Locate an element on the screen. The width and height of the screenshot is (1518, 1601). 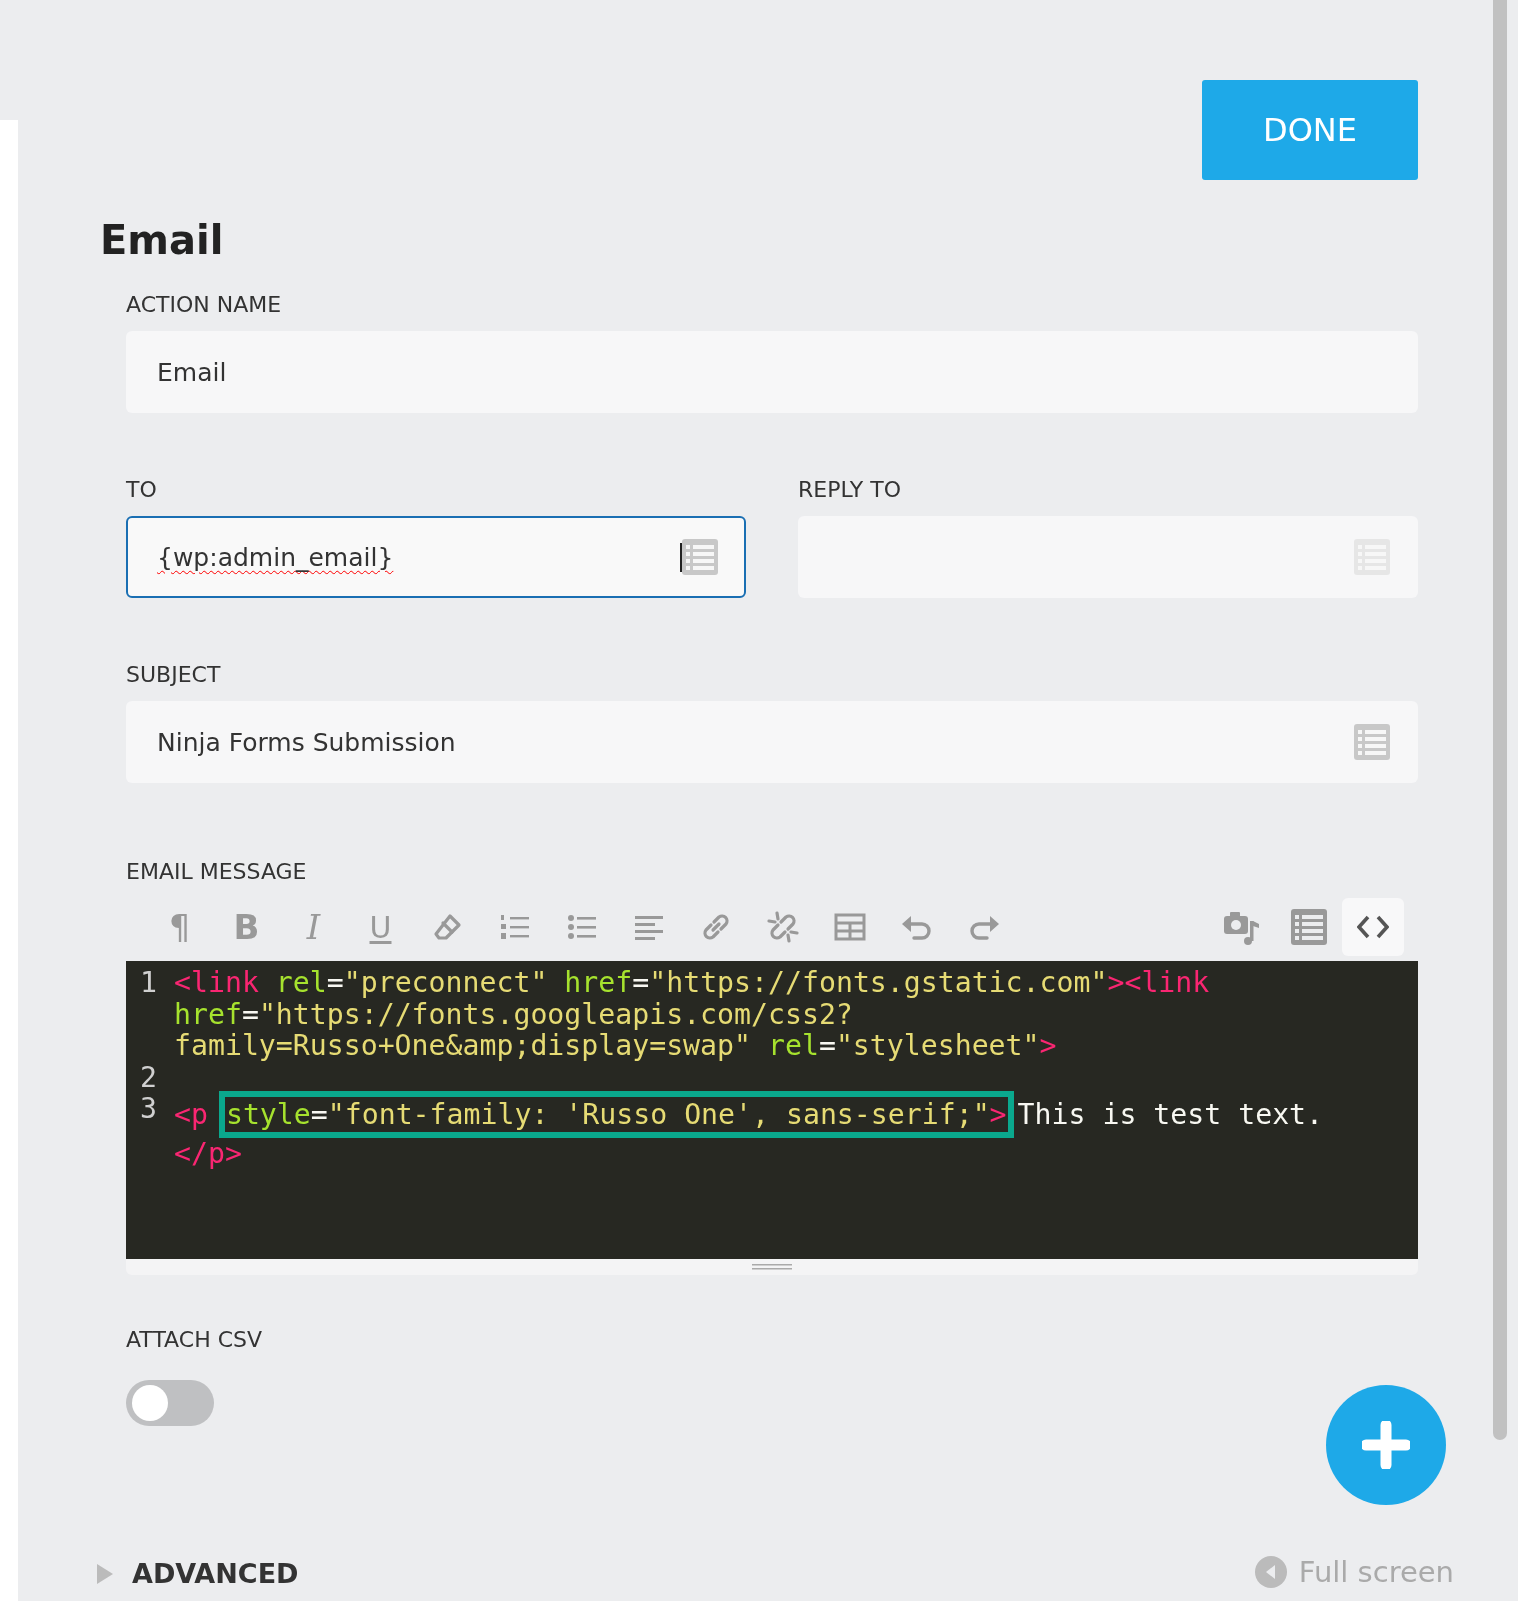
scrollbar-thumb is located at coordinates (1500, 720).